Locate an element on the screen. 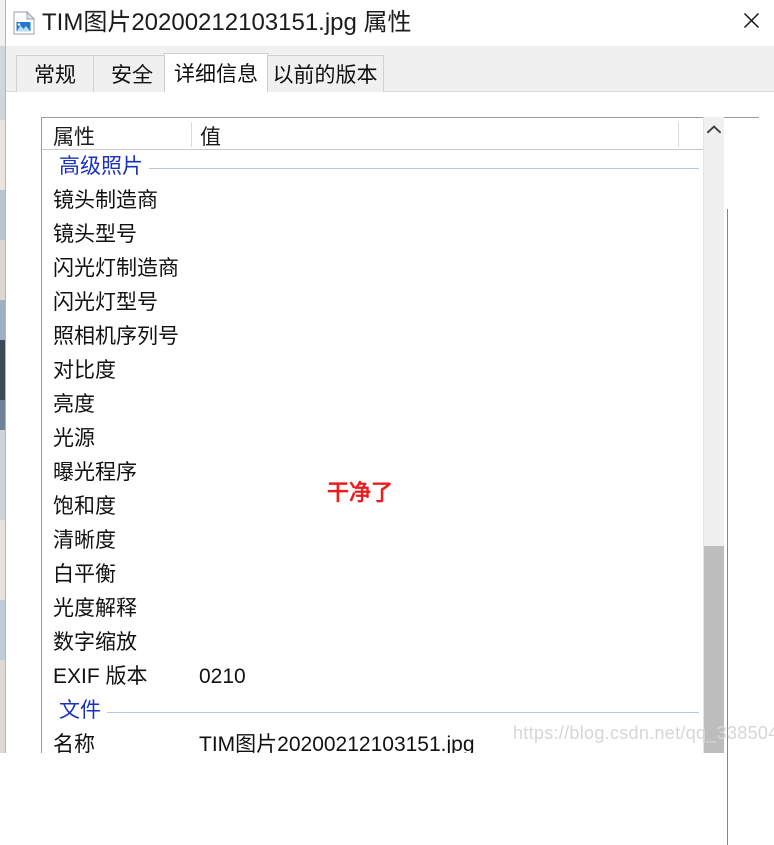  table-row: EXIF 版本 0210 is located at coordinates (383, 678).